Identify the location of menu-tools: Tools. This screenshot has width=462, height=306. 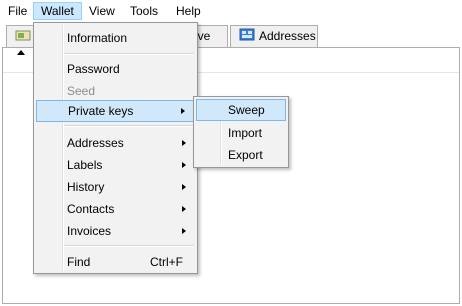
(144, 11).